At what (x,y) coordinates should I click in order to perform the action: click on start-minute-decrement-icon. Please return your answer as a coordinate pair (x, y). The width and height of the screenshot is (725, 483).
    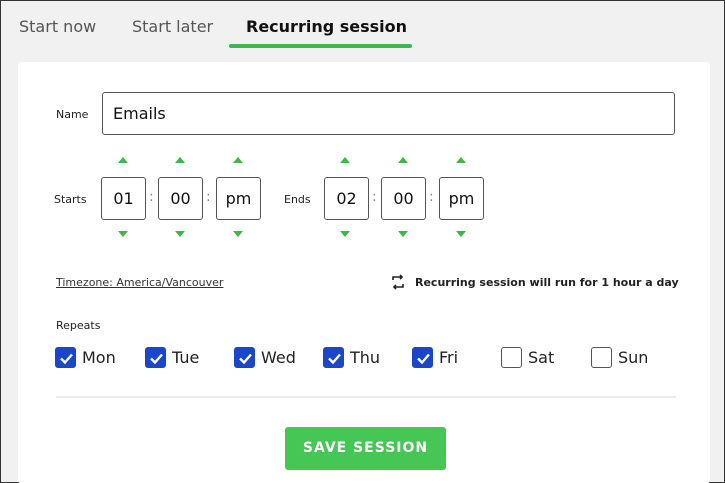
    Looking at the image, I should click on (180, 234).